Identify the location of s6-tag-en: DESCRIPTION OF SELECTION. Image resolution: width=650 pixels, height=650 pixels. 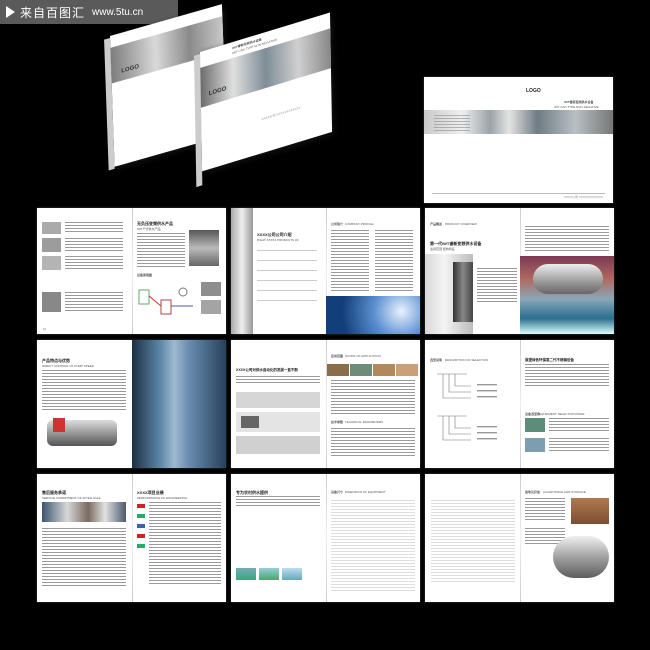
(467, 360).